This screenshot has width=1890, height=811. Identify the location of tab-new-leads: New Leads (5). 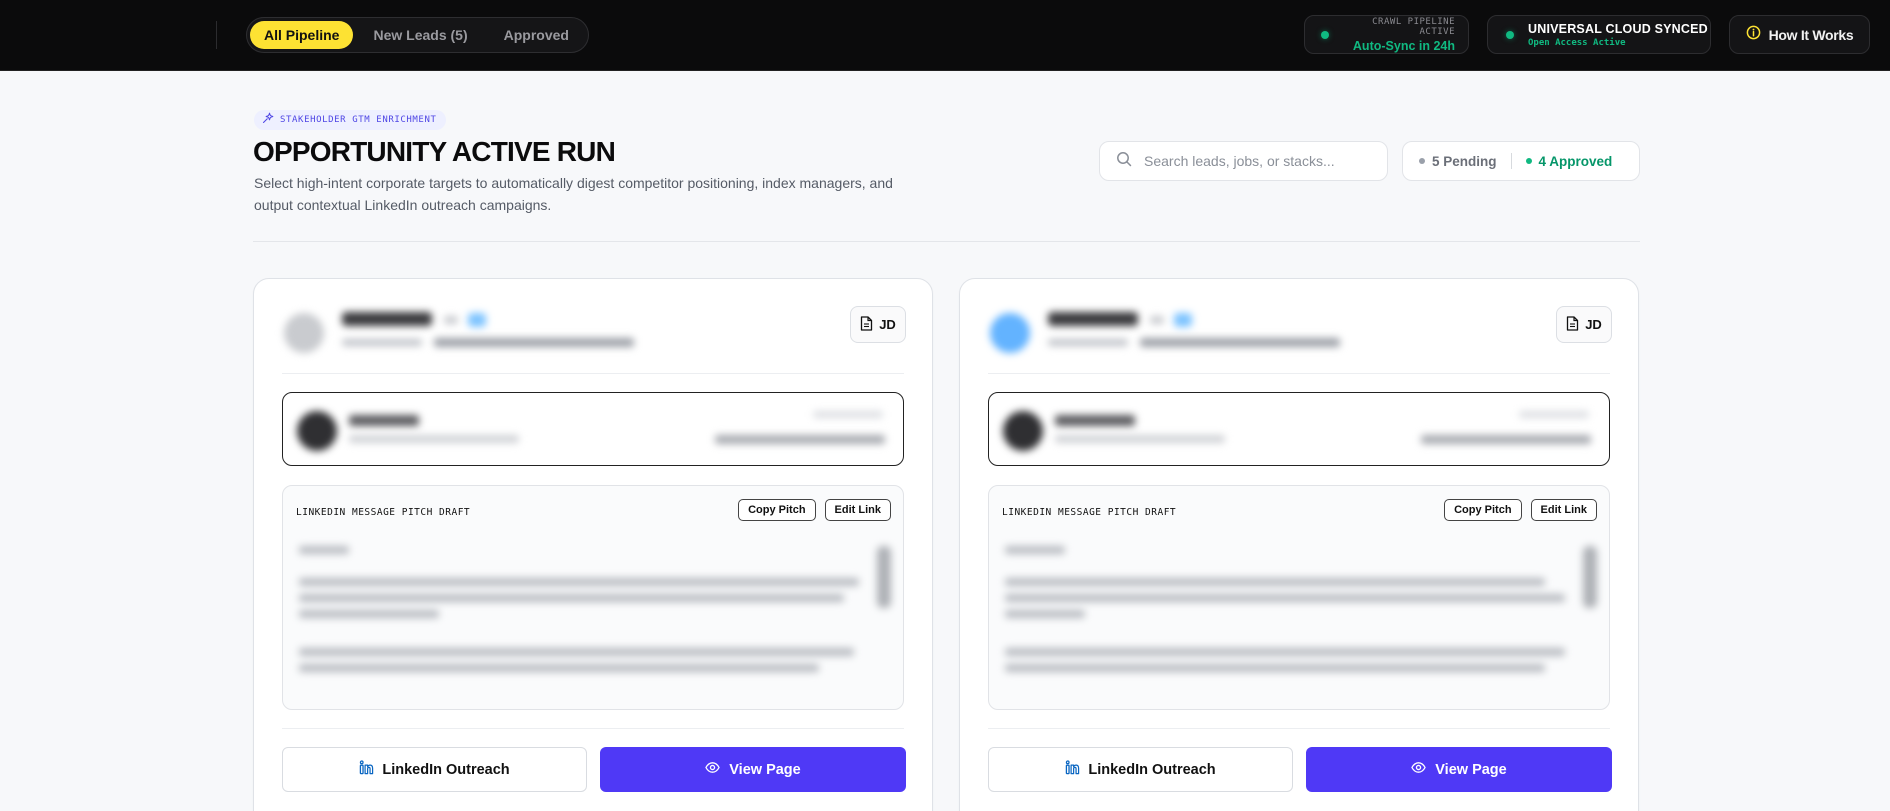
(420, 35).